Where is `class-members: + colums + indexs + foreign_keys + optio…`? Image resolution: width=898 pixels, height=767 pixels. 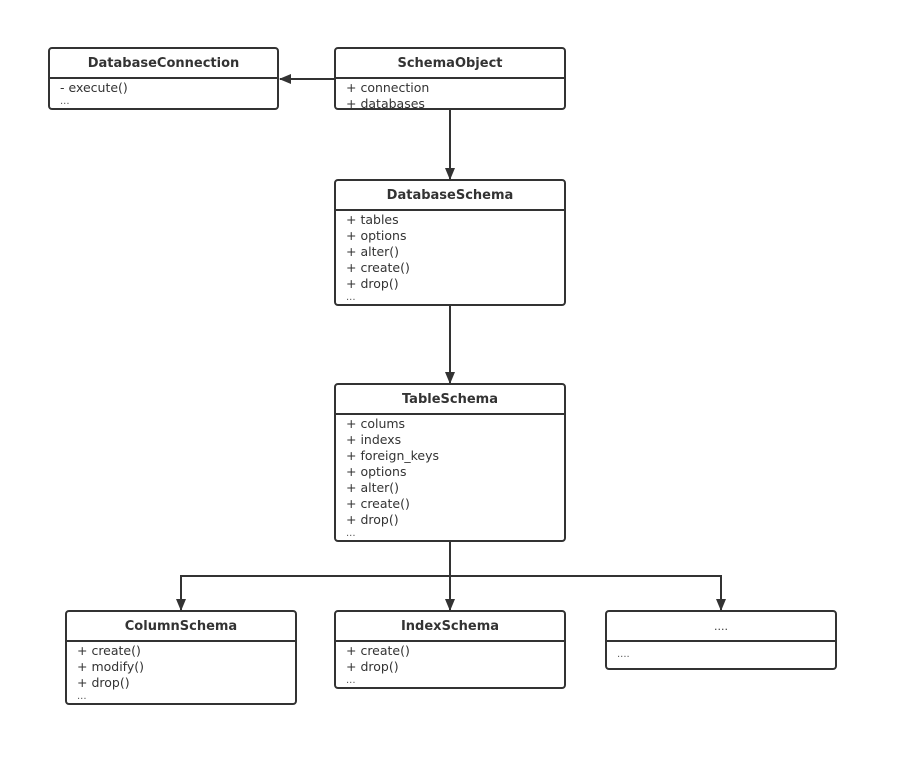
class-members: + colums + indexs + foreign_keys + optio… is located at coordinates (450, 477).